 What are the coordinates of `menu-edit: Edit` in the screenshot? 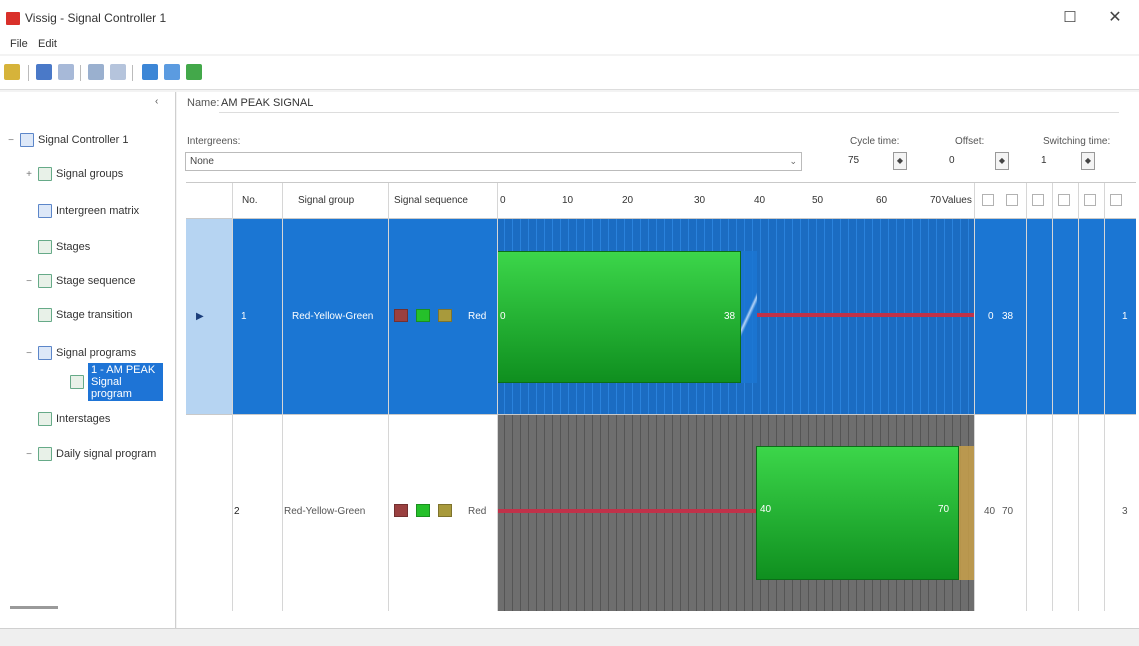 It's located at (47, 44).